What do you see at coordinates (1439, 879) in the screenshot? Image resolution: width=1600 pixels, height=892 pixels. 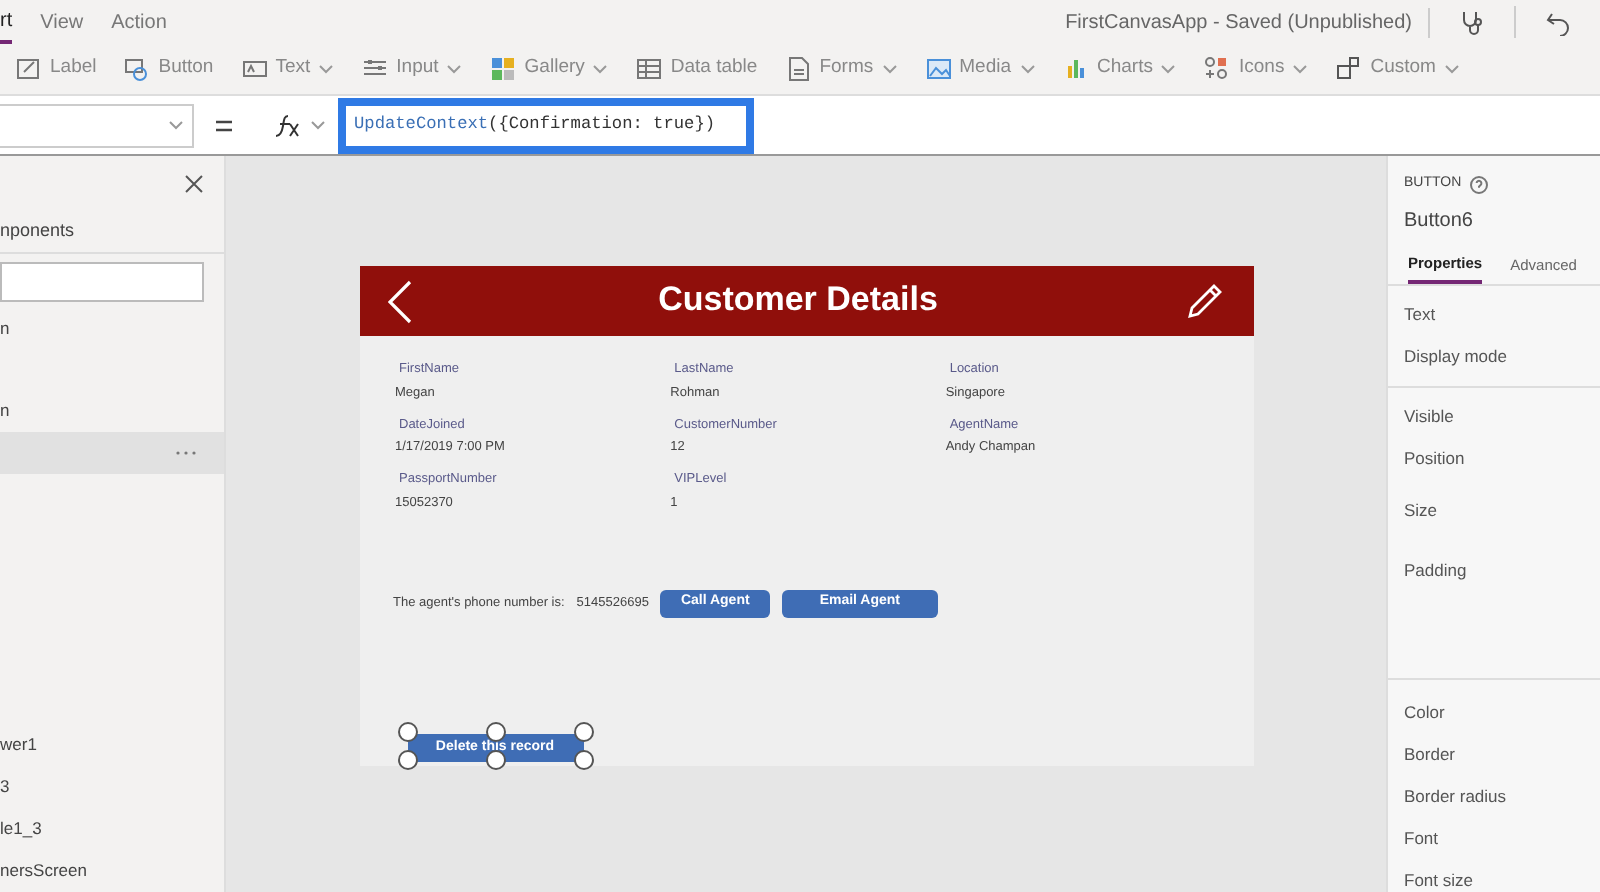 I see `property-label: Font size` at bounding box center [1439, 879].